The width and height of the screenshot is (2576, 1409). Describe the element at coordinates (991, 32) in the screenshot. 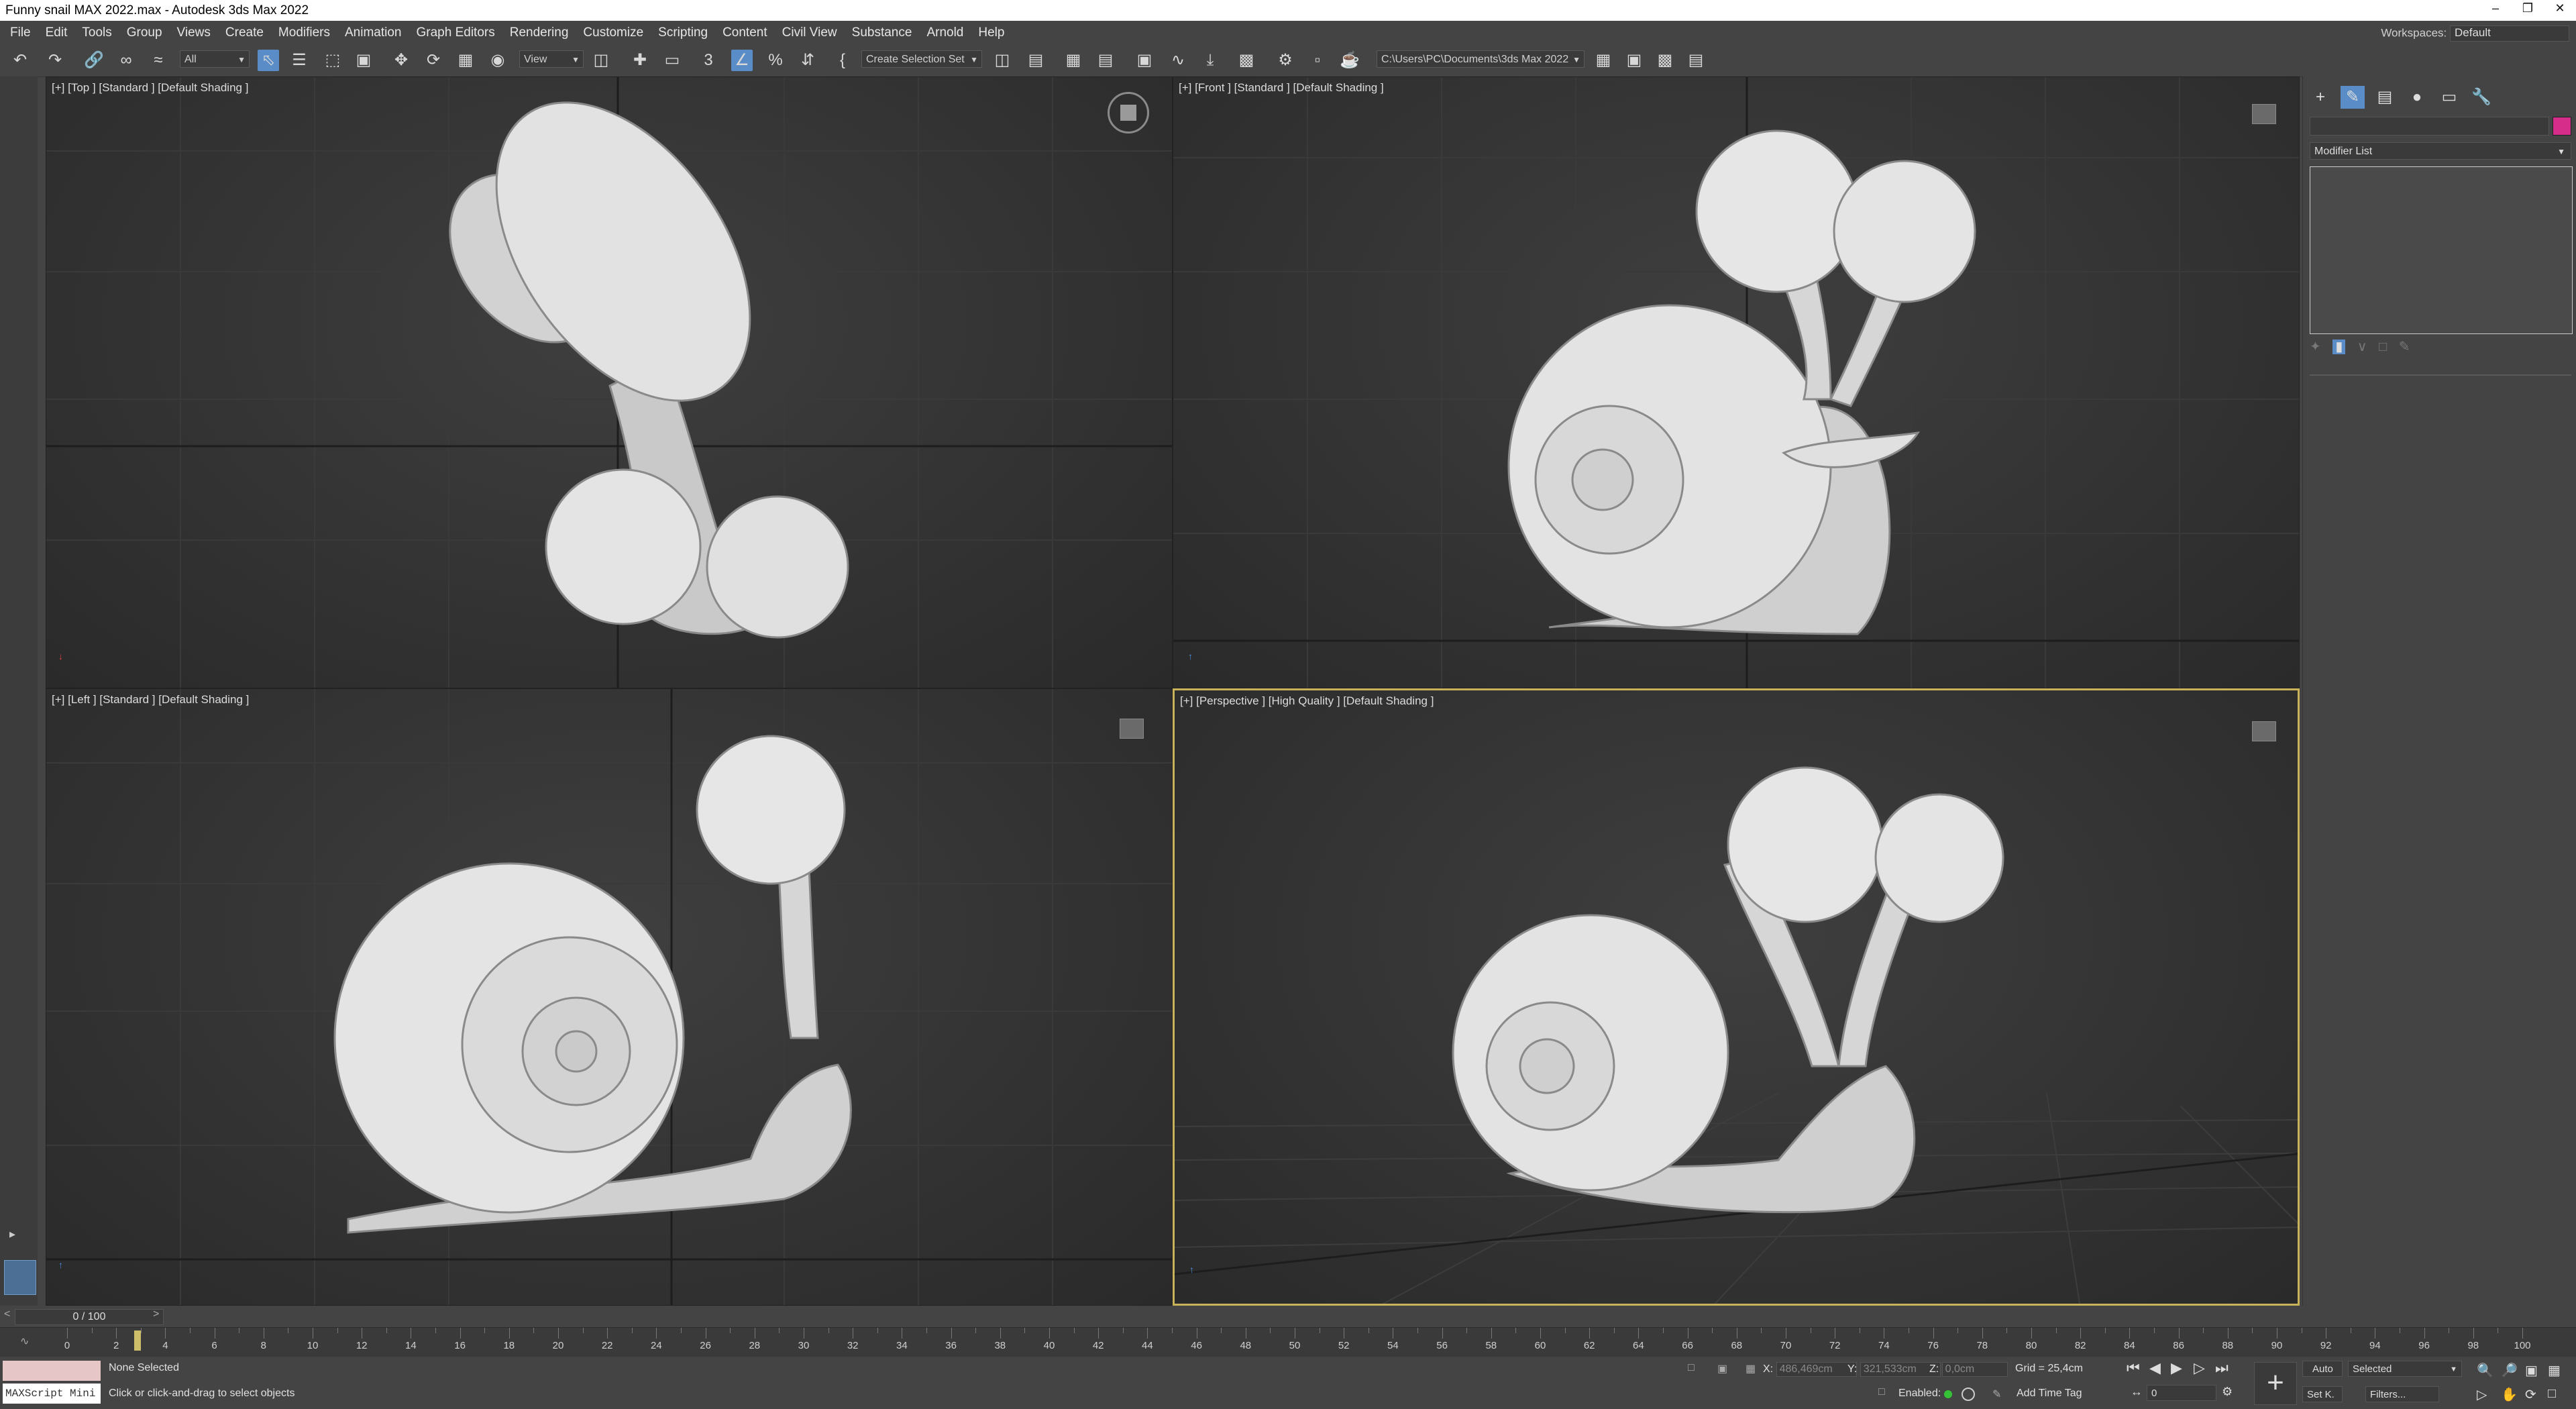

I see `menu-item-help: Help` at that location.